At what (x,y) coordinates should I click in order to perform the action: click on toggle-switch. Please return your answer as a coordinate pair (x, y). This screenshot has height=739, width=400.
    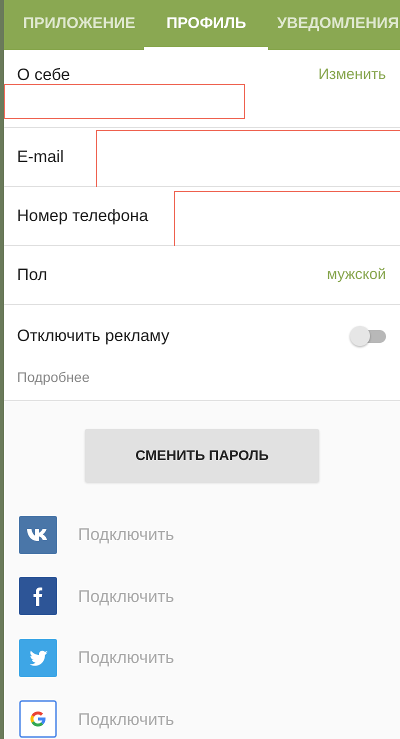
    Looking at the image, I should click on (368, 336).